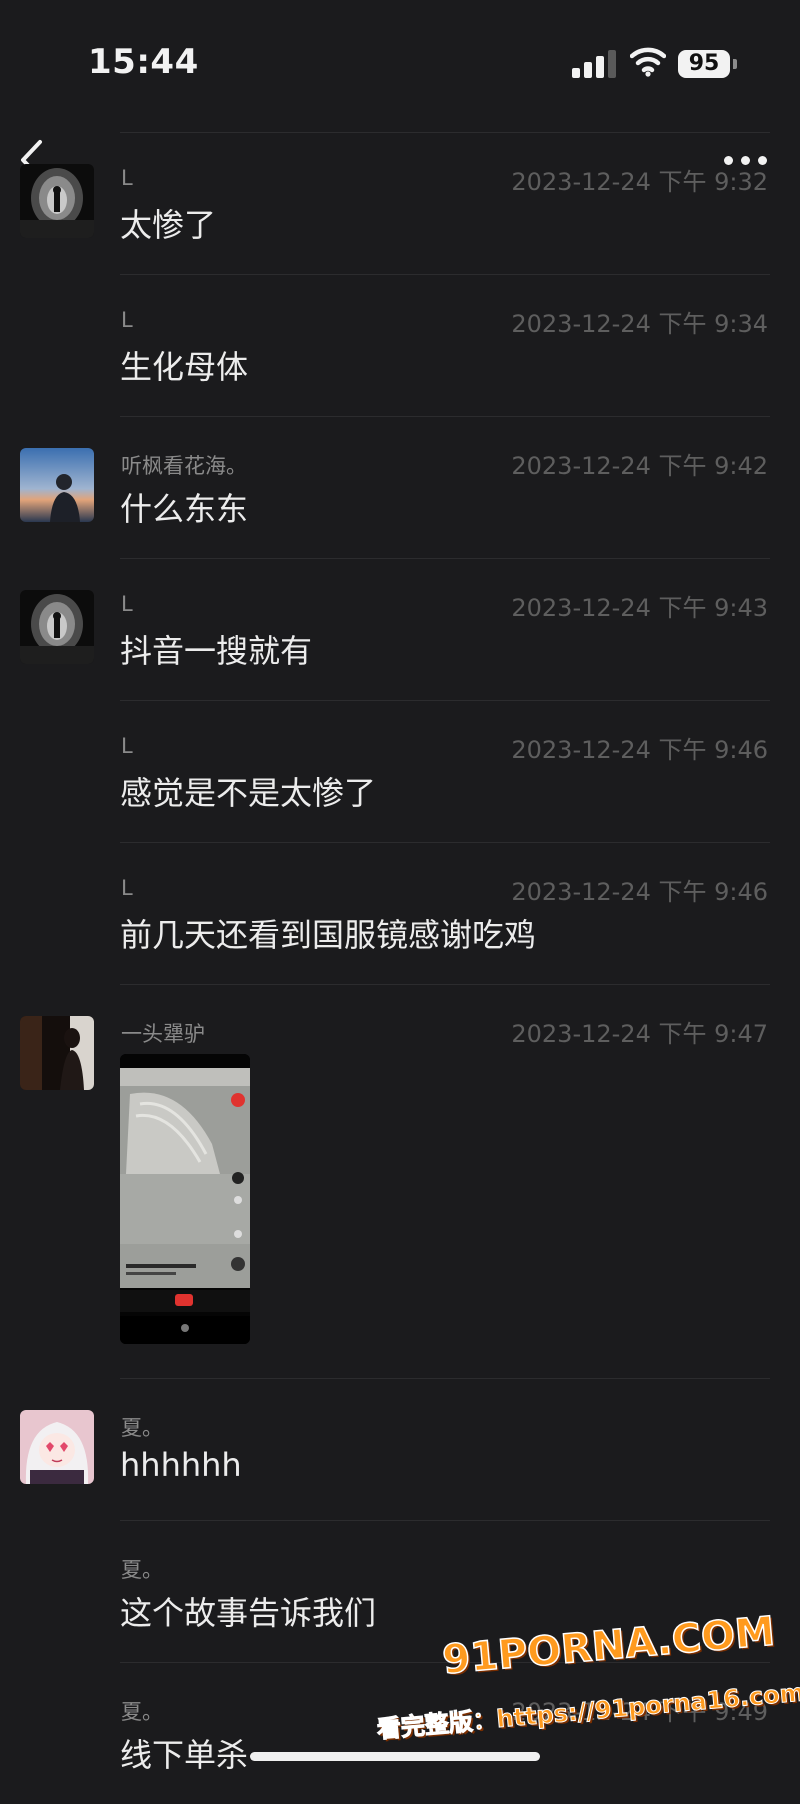 The width and height of the screenshot is (800, 1804). I want to click on message-text: hhhhhh, so click(181, 1465).